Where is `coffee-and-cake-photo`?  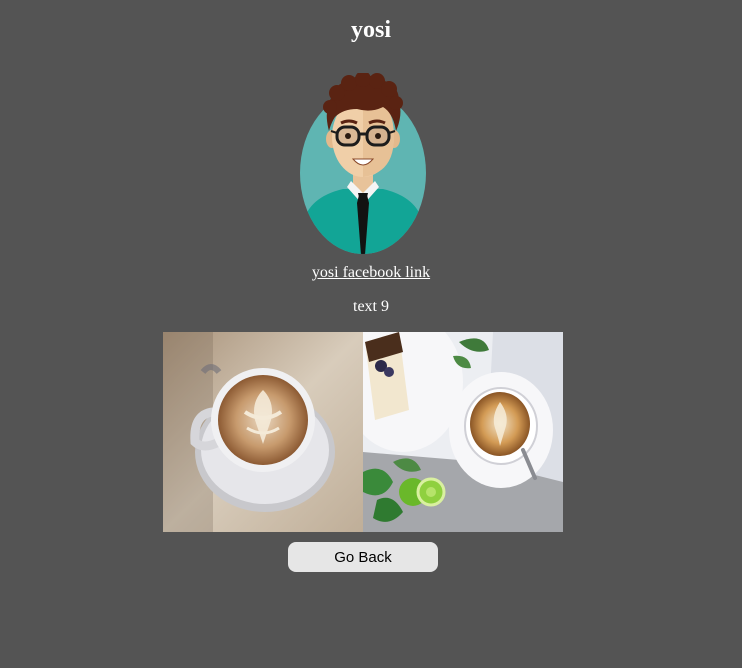
coffee-and-cake-photo is located at coordinates (463, 432).